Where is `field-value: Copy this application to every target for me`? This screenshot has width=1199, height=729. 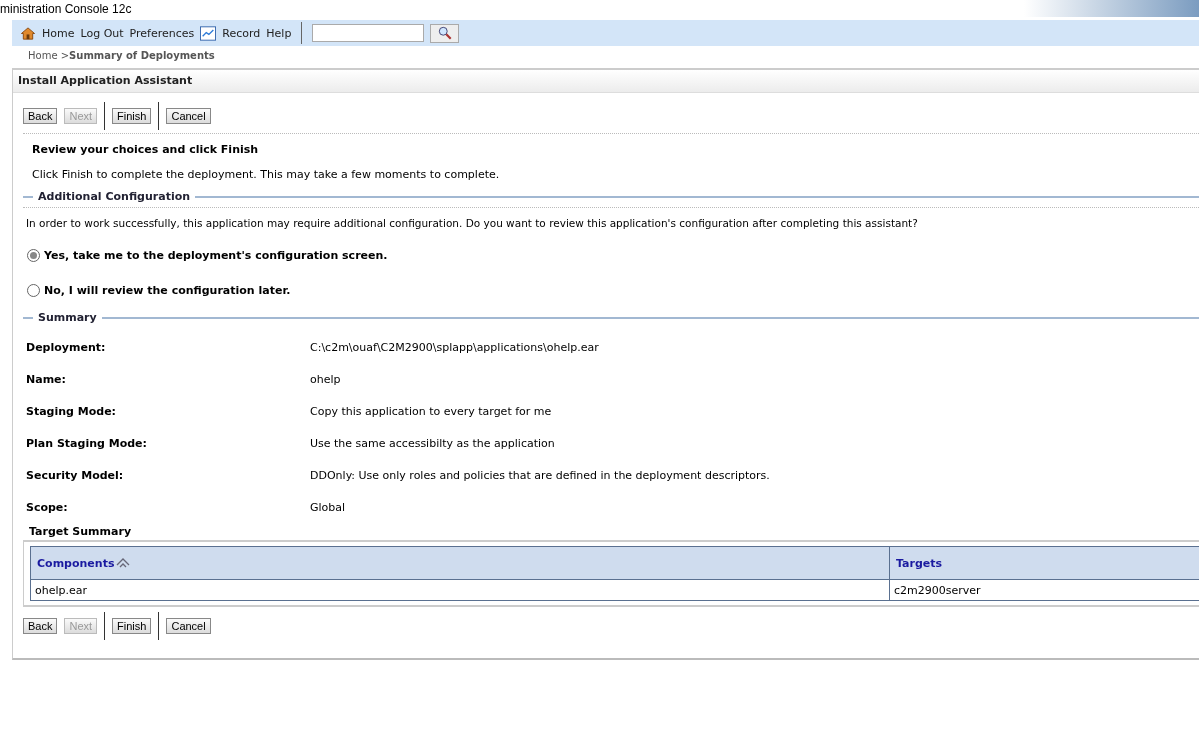
field-value: Copy this application to every target for me is located at coordinates (431, 411).